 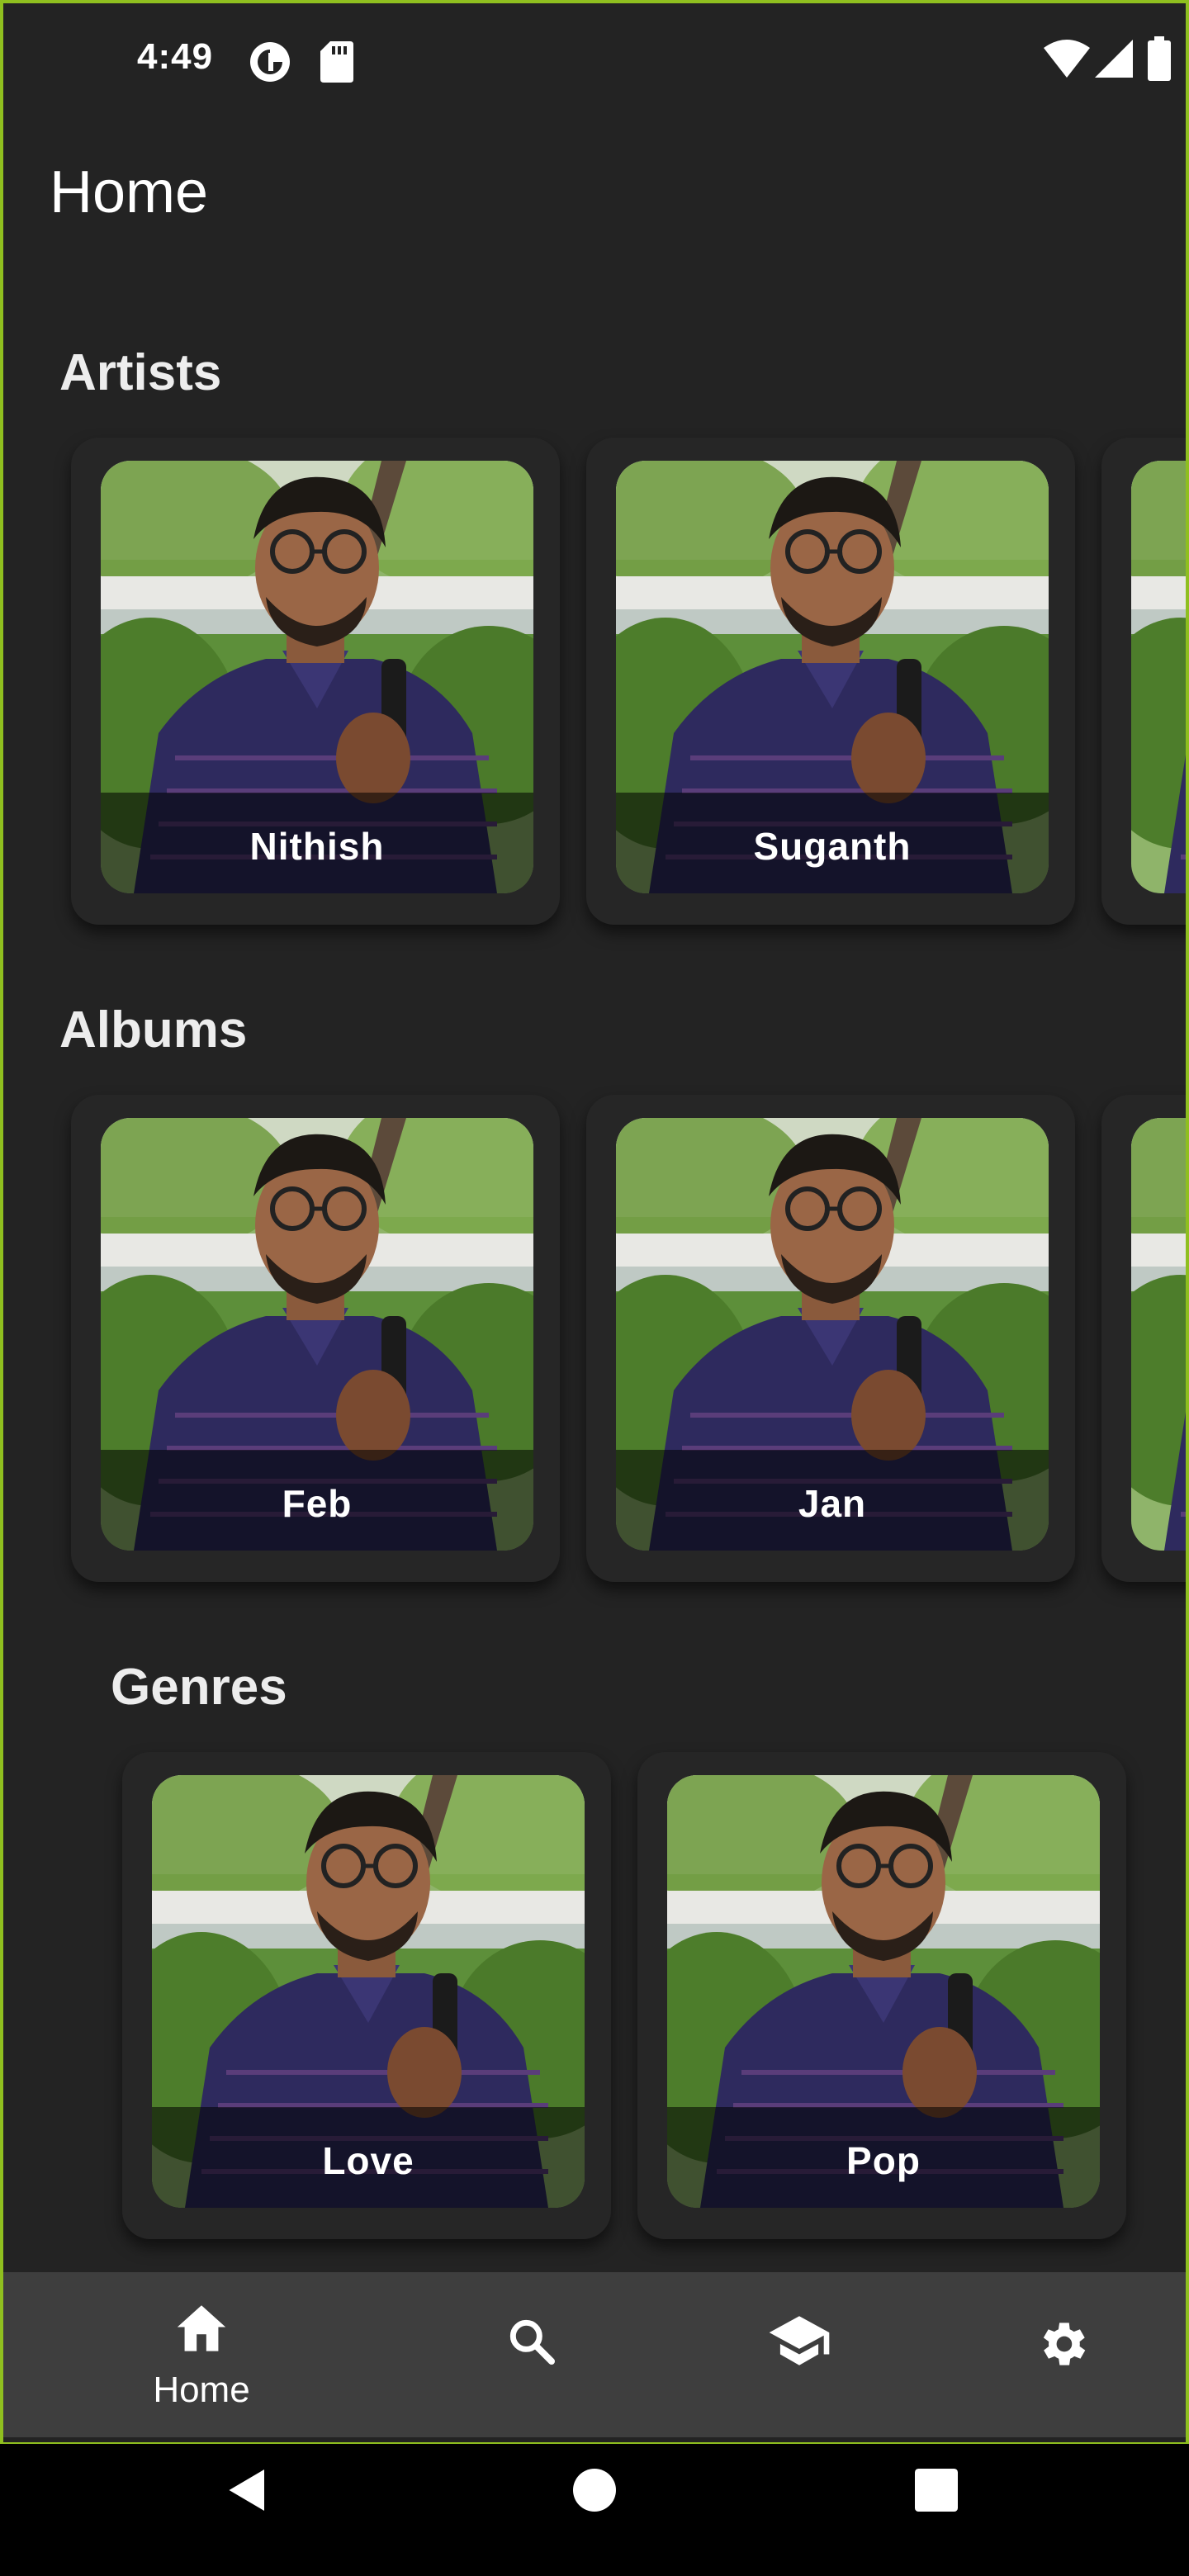 What do you see at coordinates (883, 2160) in the screenshot?
I see `genre-name: Pop` at bounding box center [883, 2160].